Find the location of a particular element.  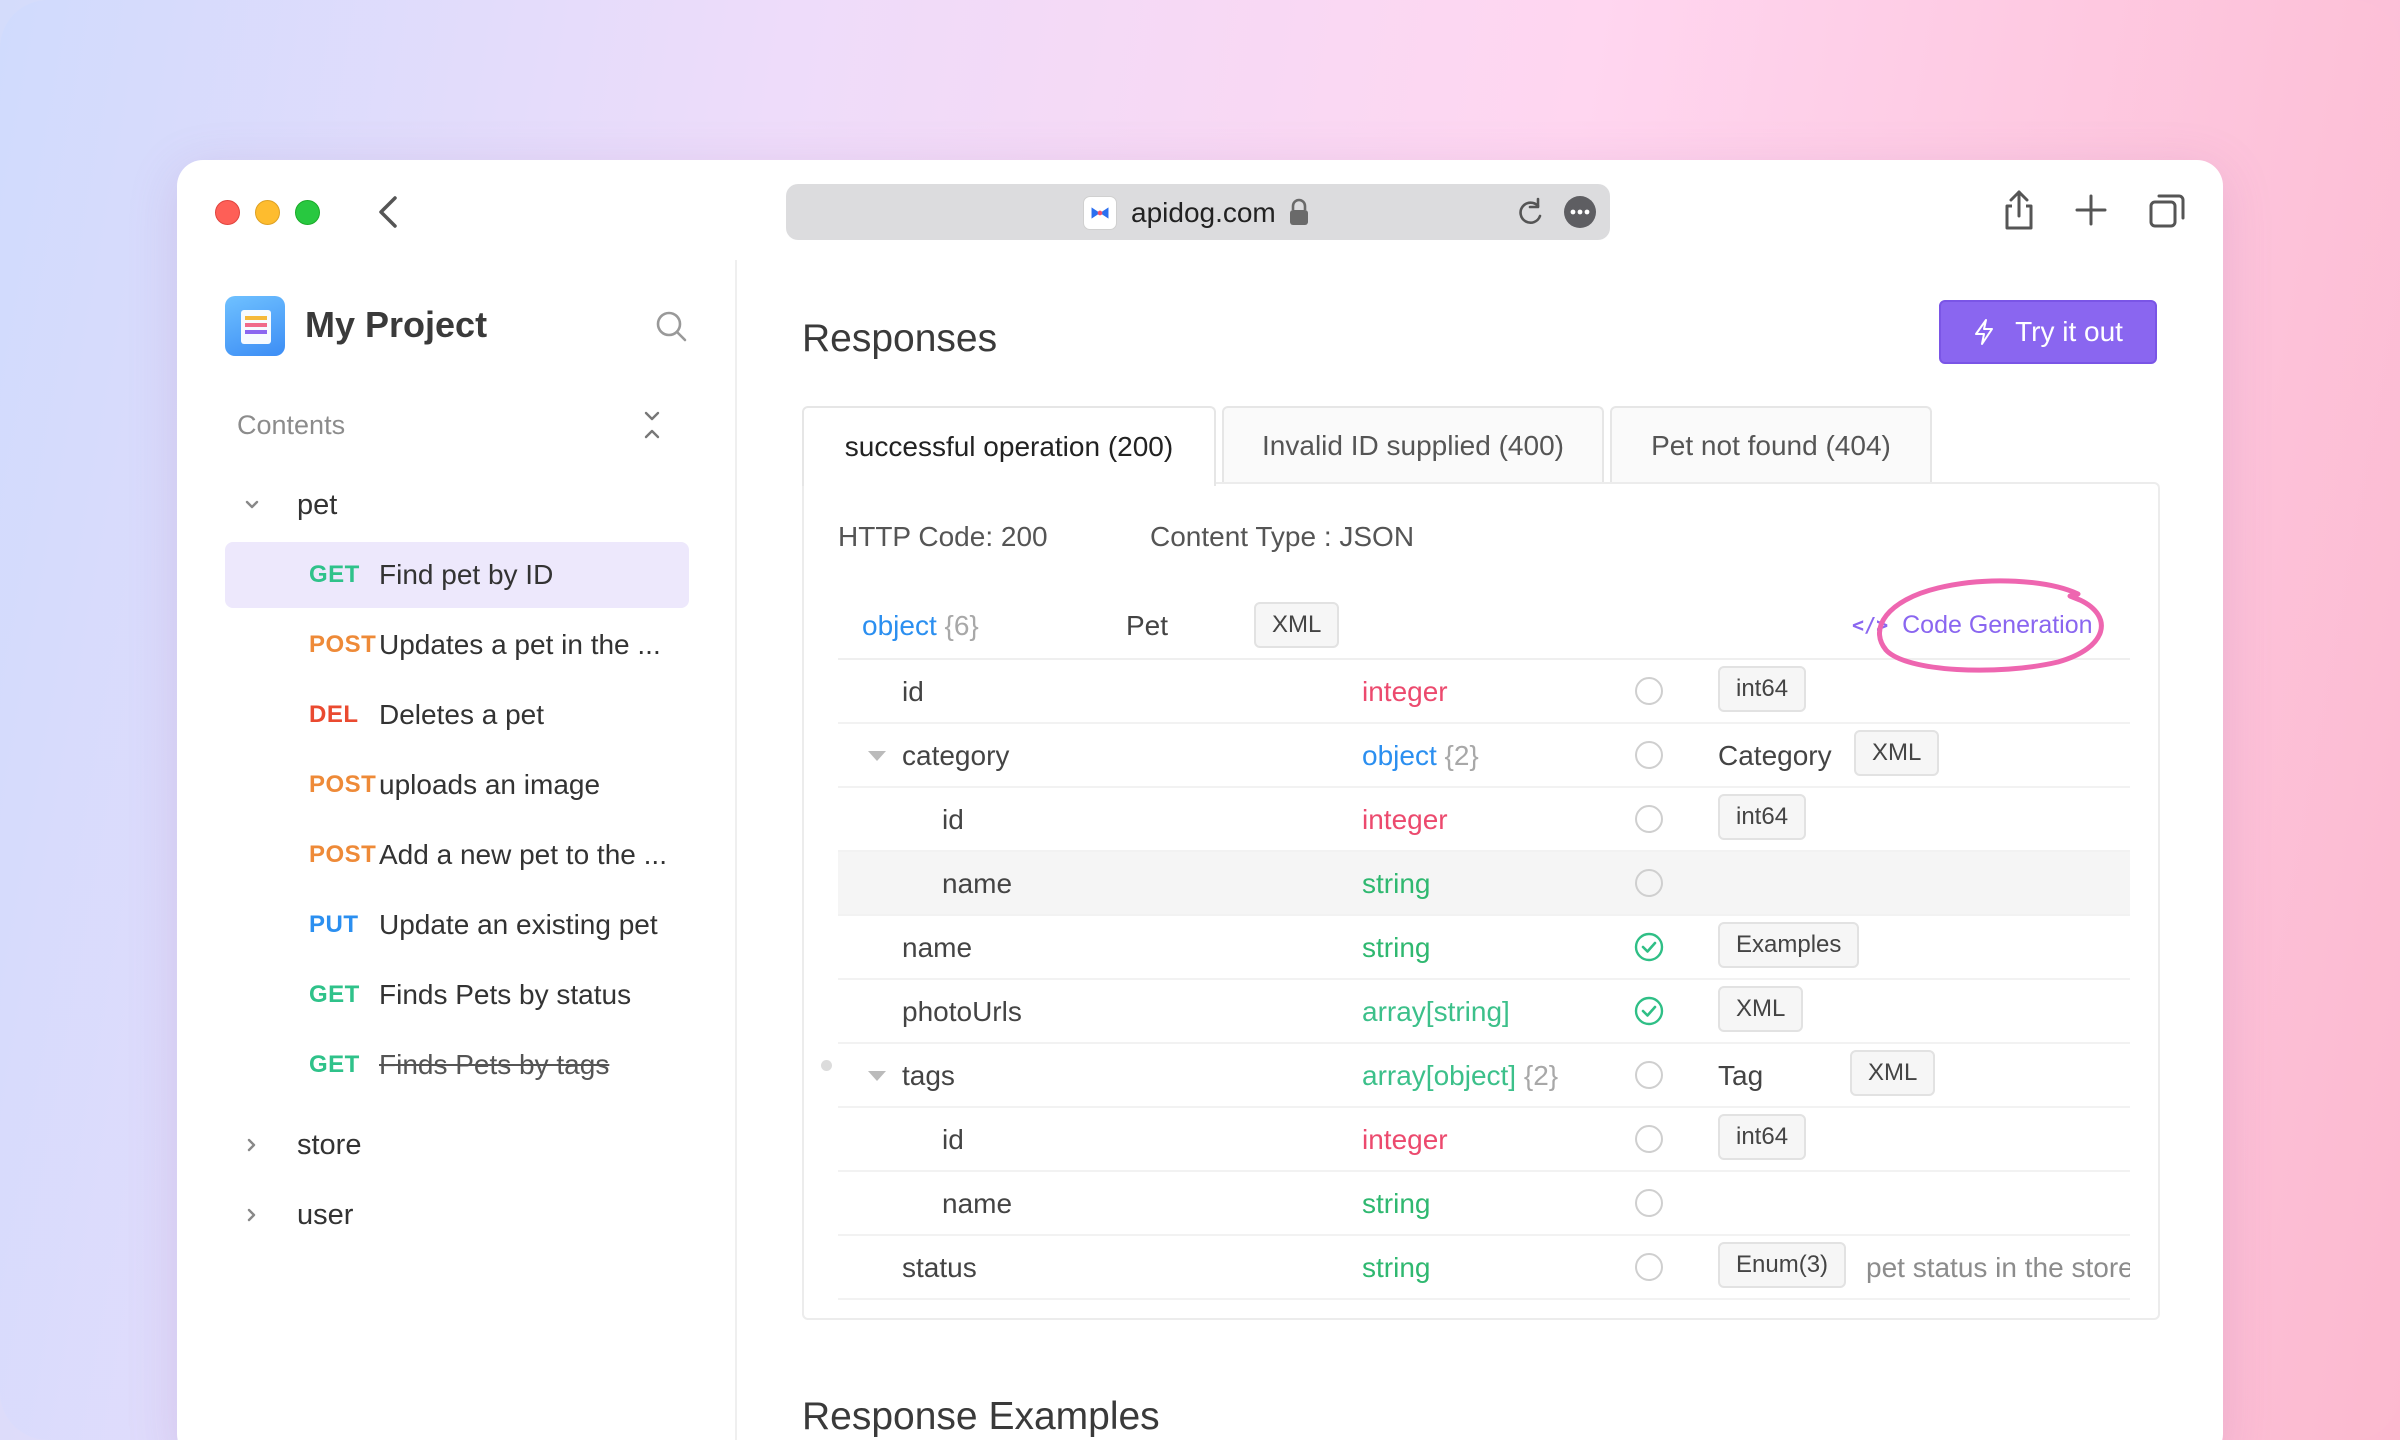

api-name: Update an existing pet is located at coordinates (518, 924).